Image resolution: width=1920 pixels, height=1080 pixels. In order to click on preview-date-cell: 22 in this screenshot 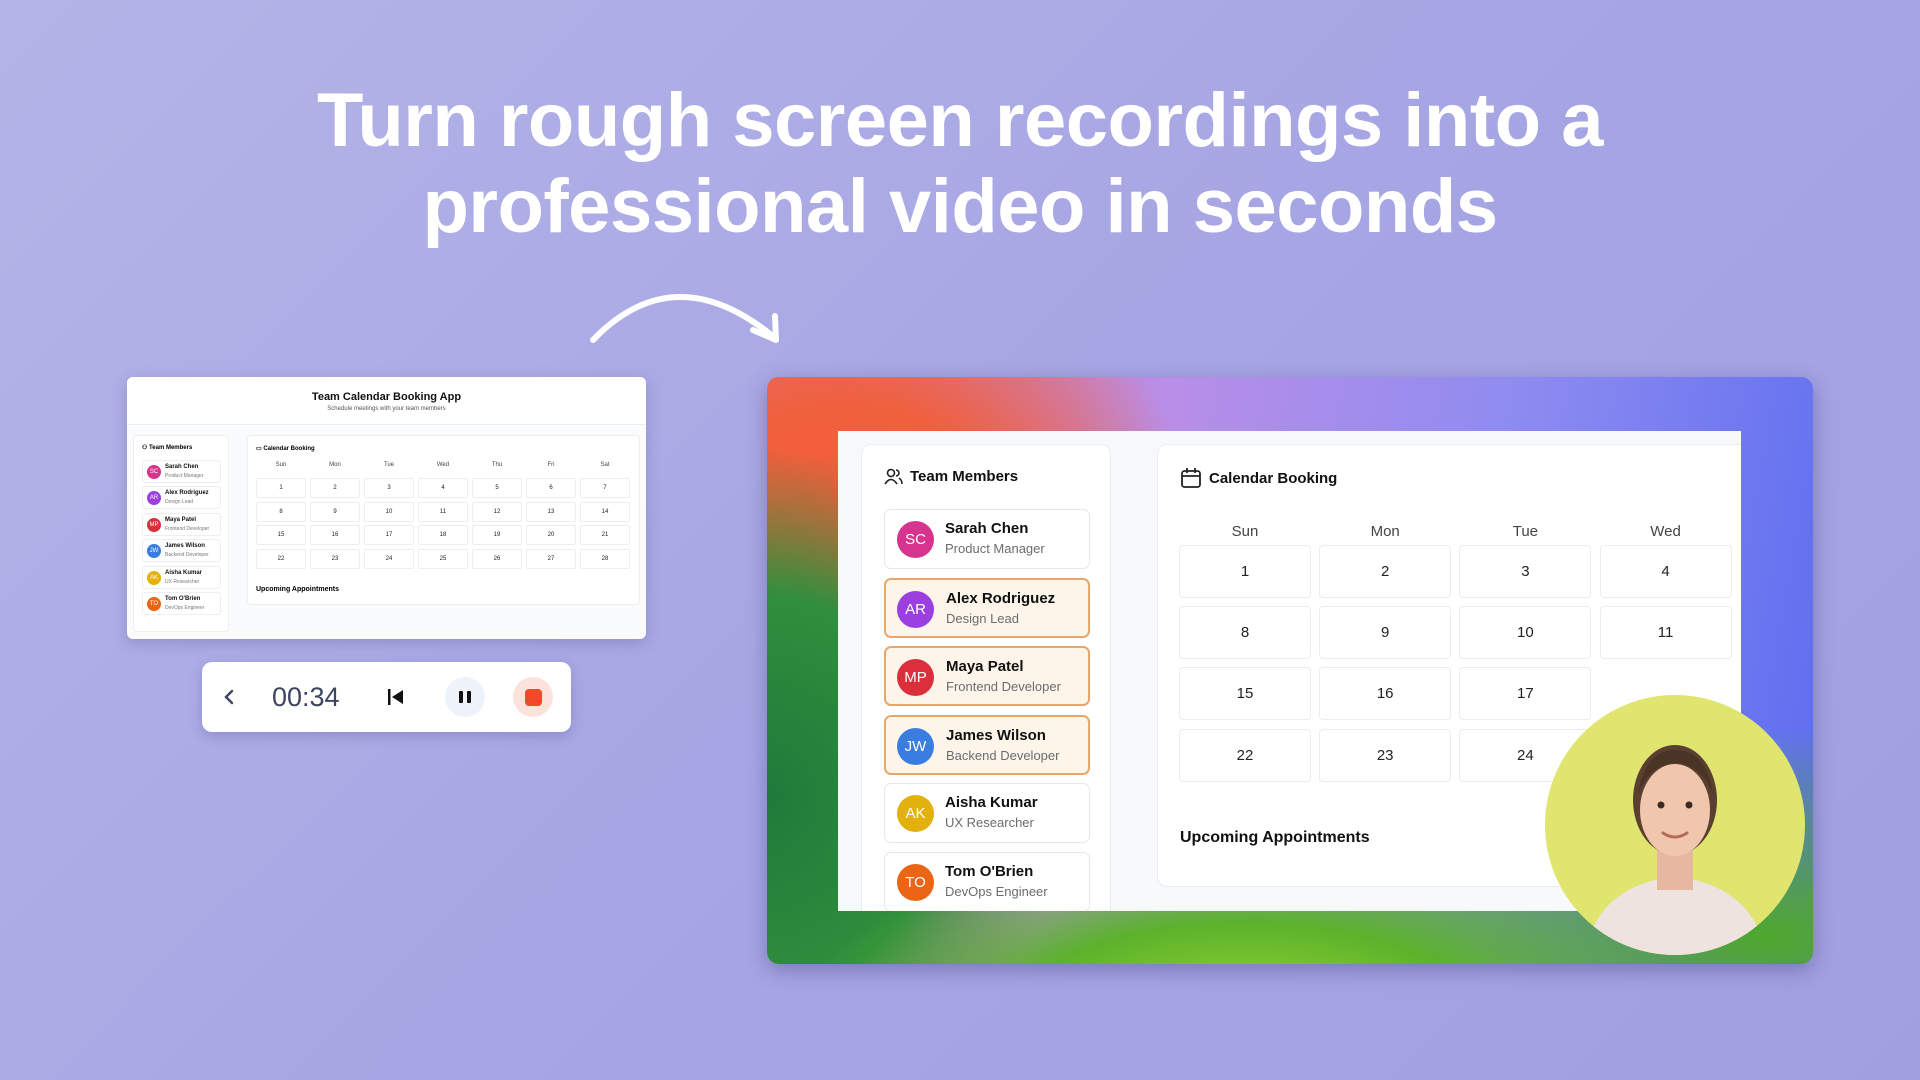, I will do `click(281, 558)`.